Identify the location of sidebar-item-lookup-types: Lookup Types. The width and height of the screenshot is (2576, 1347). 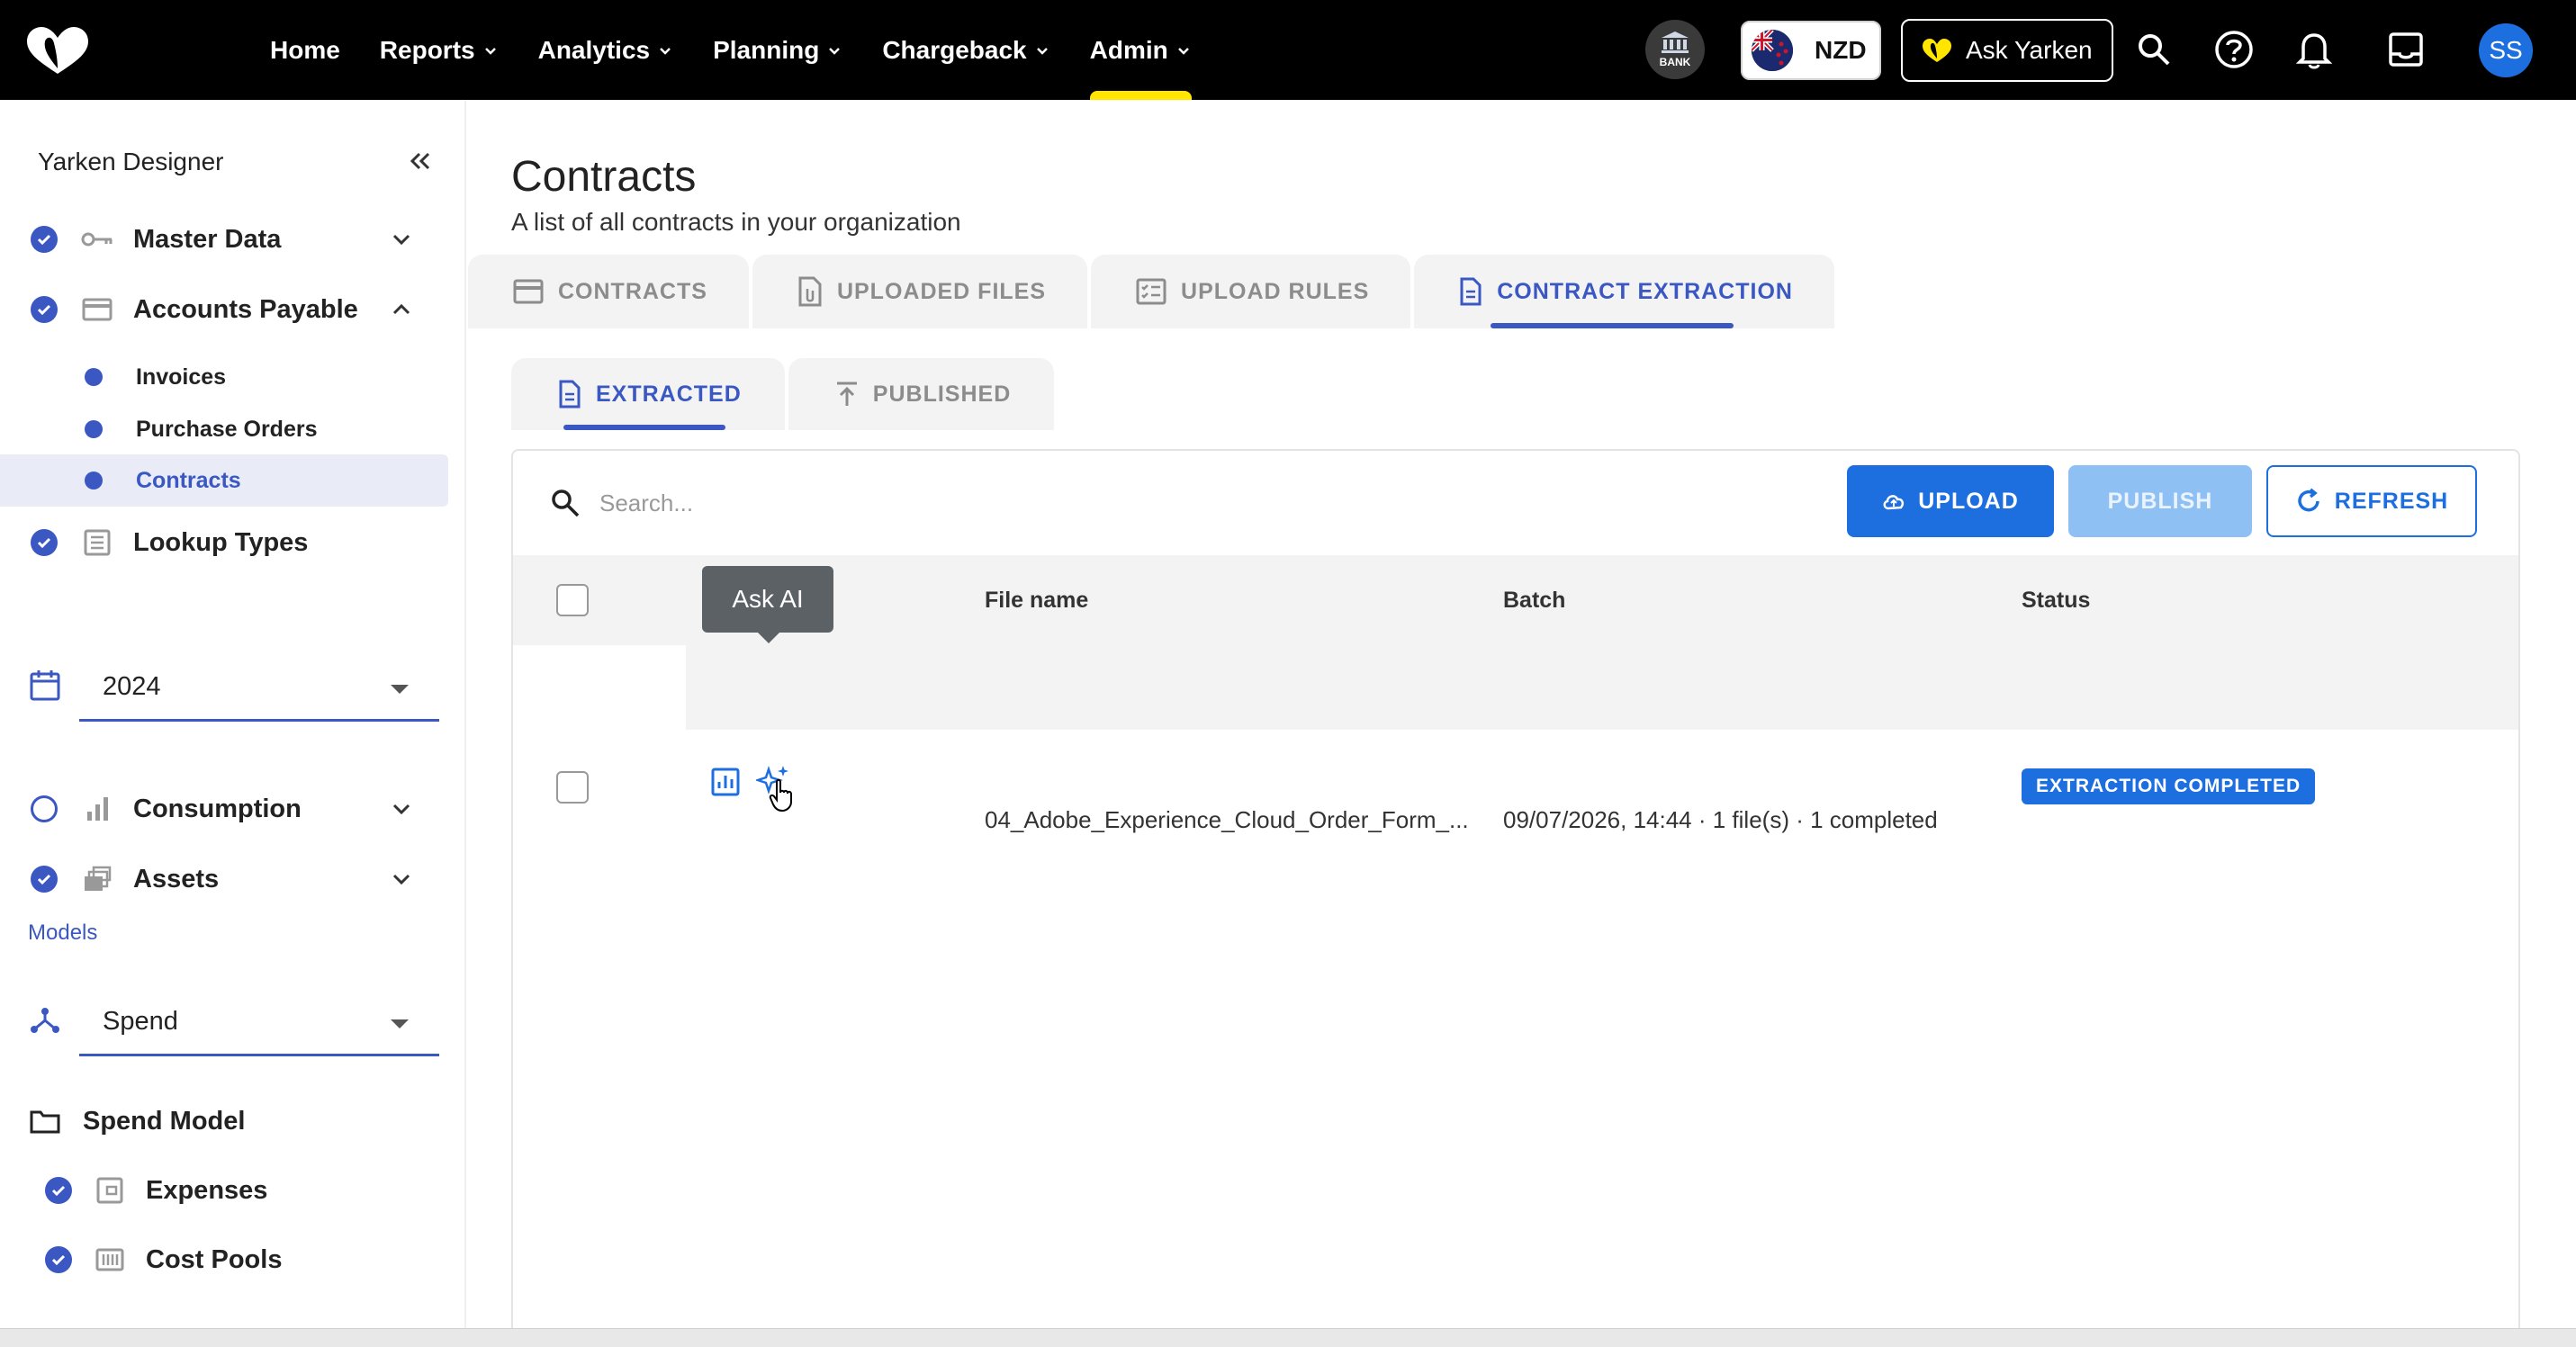
(232, 542).